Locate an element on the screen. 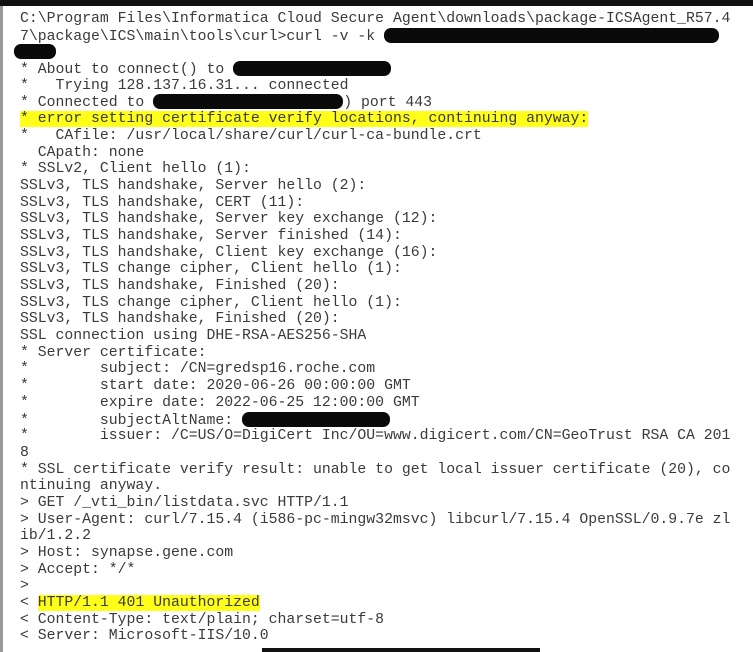 The image size is (753, 652). terminal-text: ib/1.2.2 is located at coordinates (56, 536).